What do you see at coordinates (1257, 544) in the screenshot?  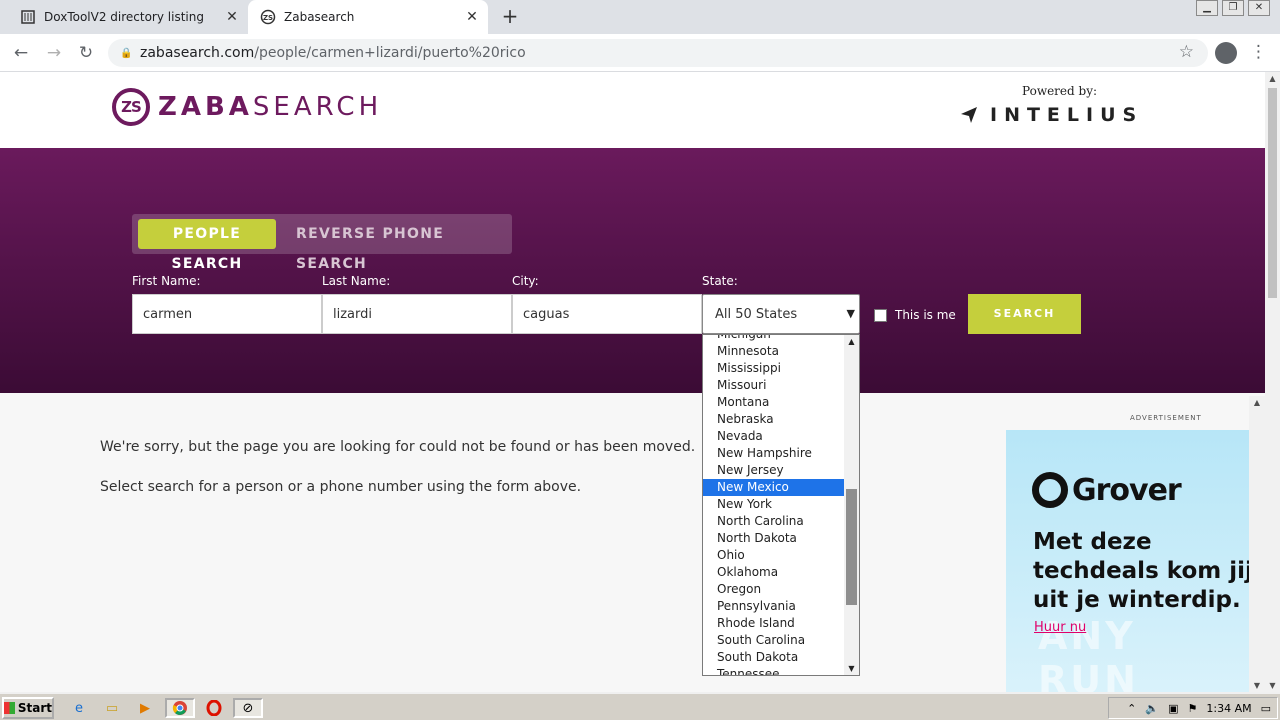 I see `inner-scrollbar: ▲ ▼` at bounding box center [1257, 544].